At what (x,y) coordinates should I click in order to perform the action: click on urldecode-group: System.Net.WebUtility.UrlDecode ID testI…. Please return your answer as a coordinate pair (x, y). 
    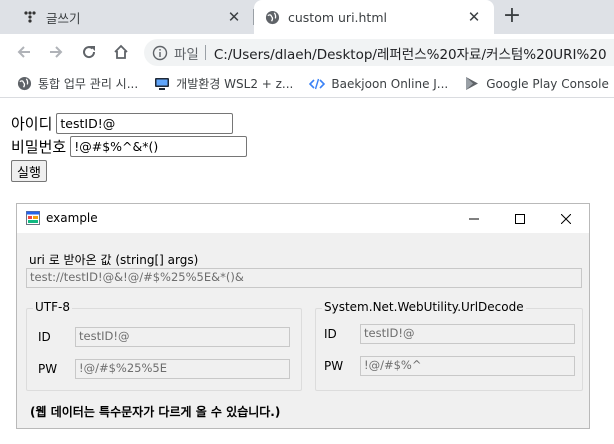
    Looking at the image, I should click on (449, 345).